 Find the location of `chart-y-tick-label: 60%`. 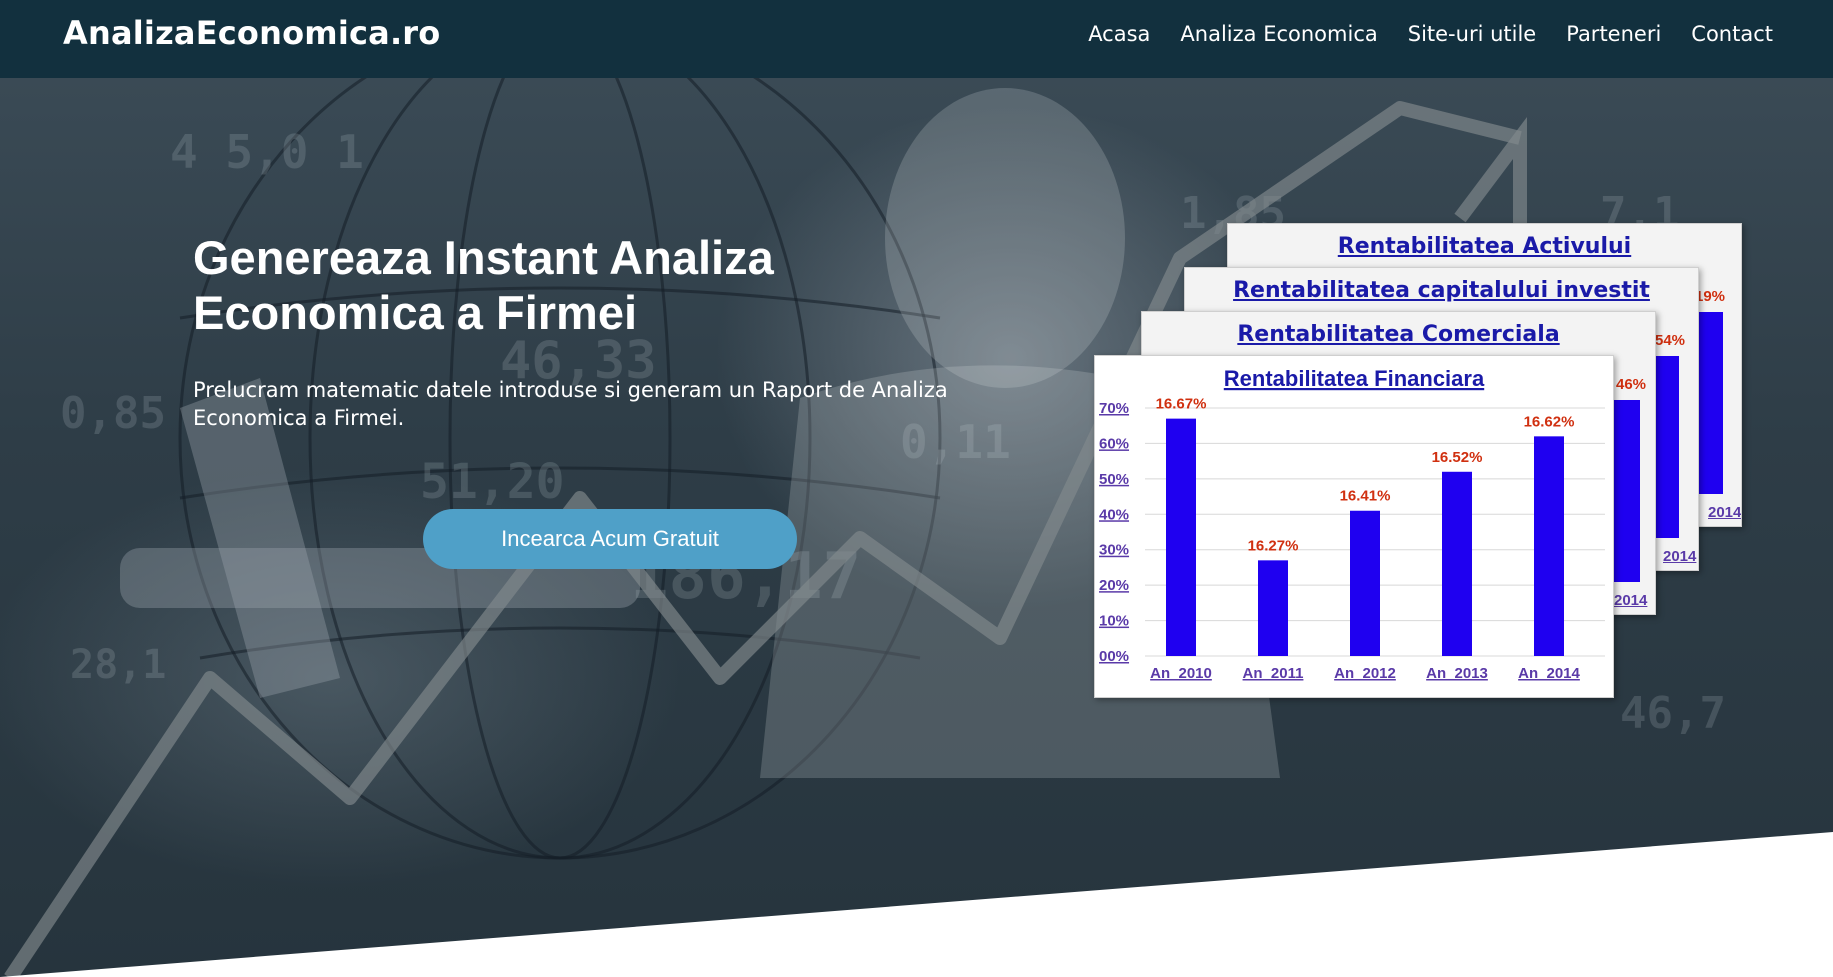

chart-y-tick-label: 60% is located at coordinates (1114, 443).